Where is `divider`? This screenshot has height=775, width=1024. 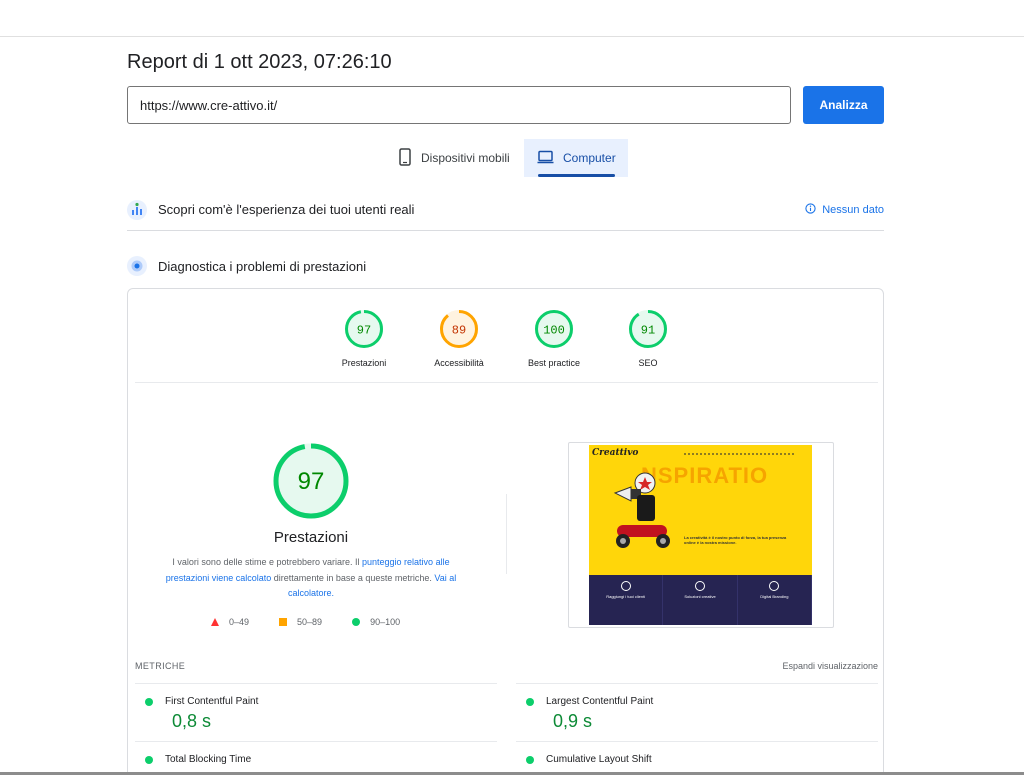 divider is located at coordinates (506, 382).